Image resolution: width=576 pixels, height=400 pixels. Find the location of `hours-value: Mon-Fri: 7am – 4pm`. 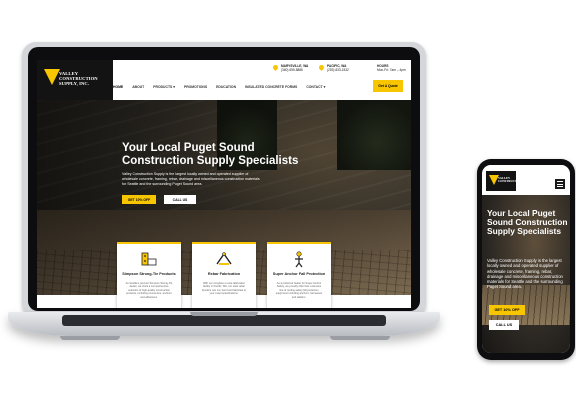

hours-value: Mon-Fri: 7am – 4pm is located at coordinates (391, 70).